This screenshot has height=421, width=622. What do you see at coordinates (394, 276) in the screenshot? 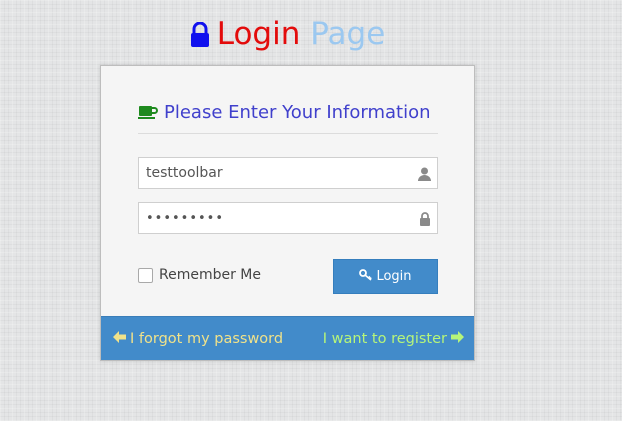
I see `login-button-label: Login` at bounding box center [394, 276].